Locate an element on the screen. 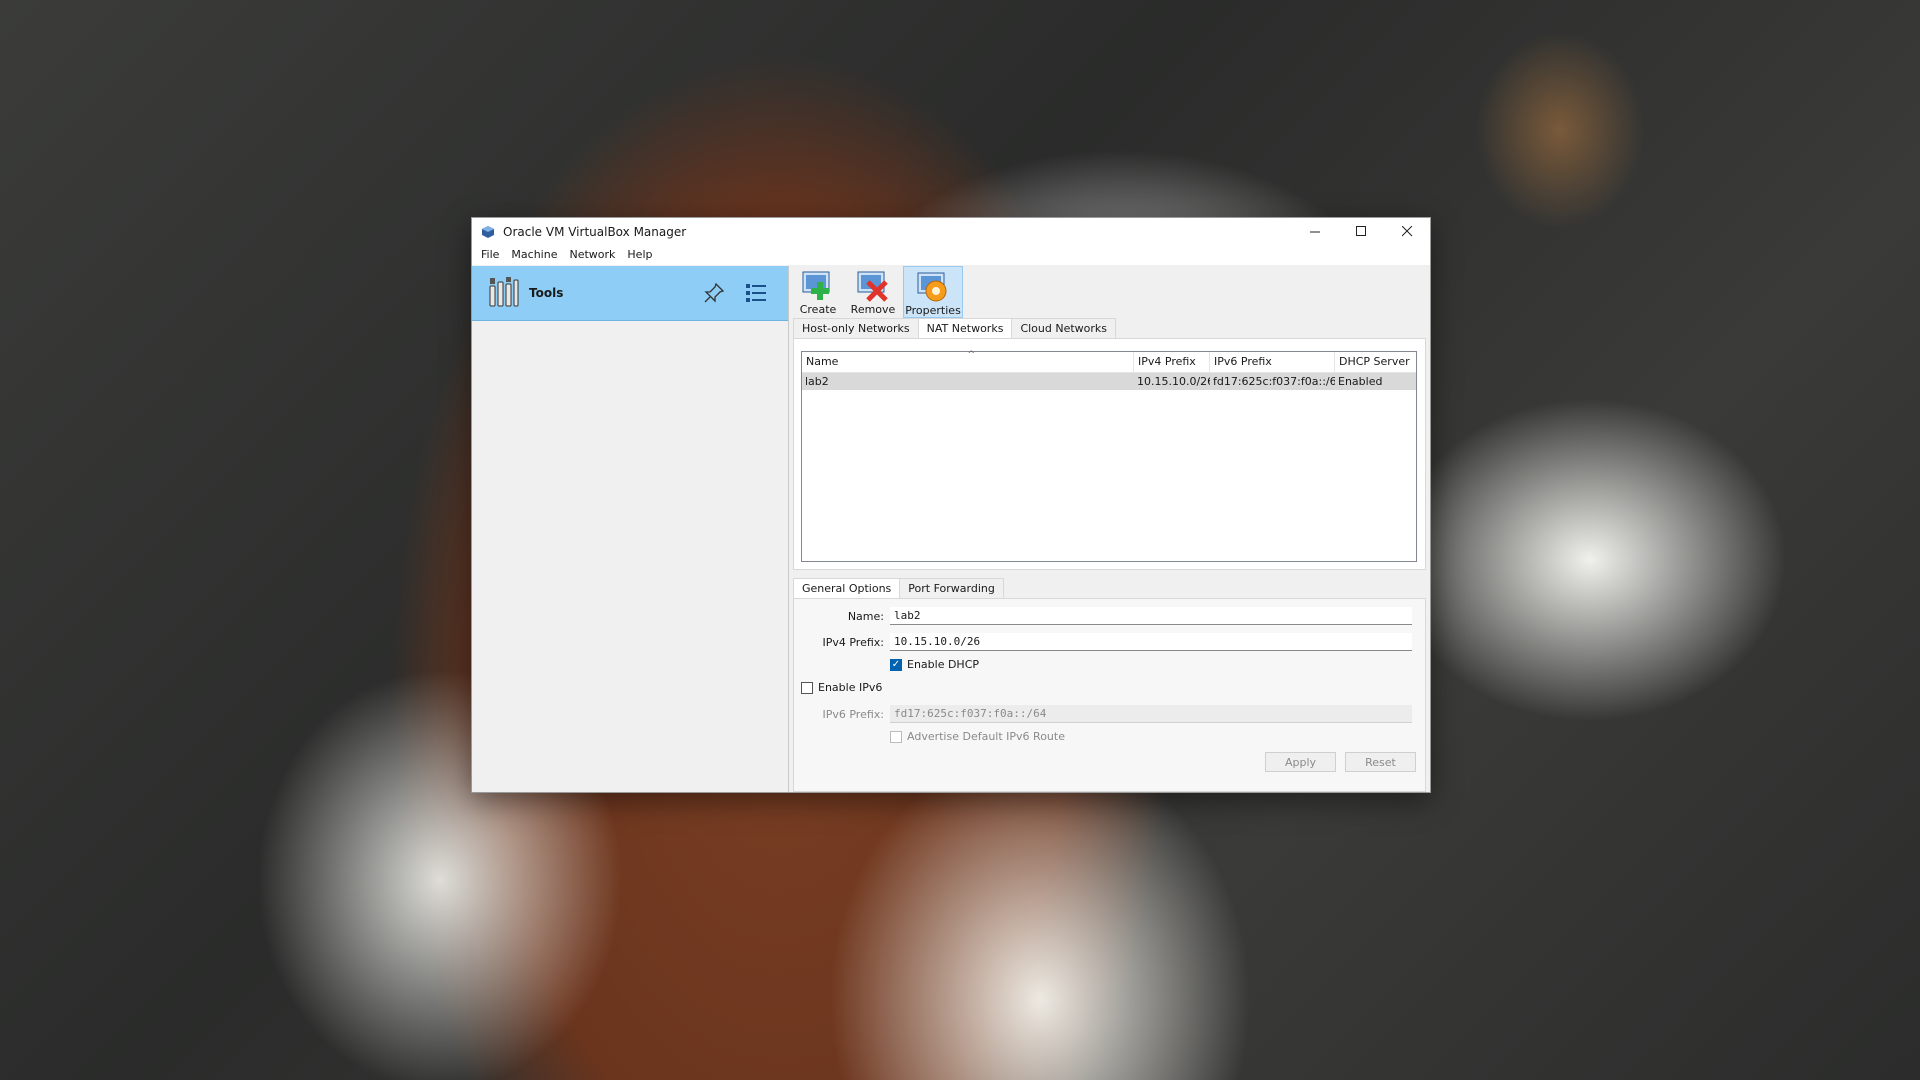 The image size is (1920, 1080). advertise-ipv6-route-checkbox is located at coordinates (896, 736).